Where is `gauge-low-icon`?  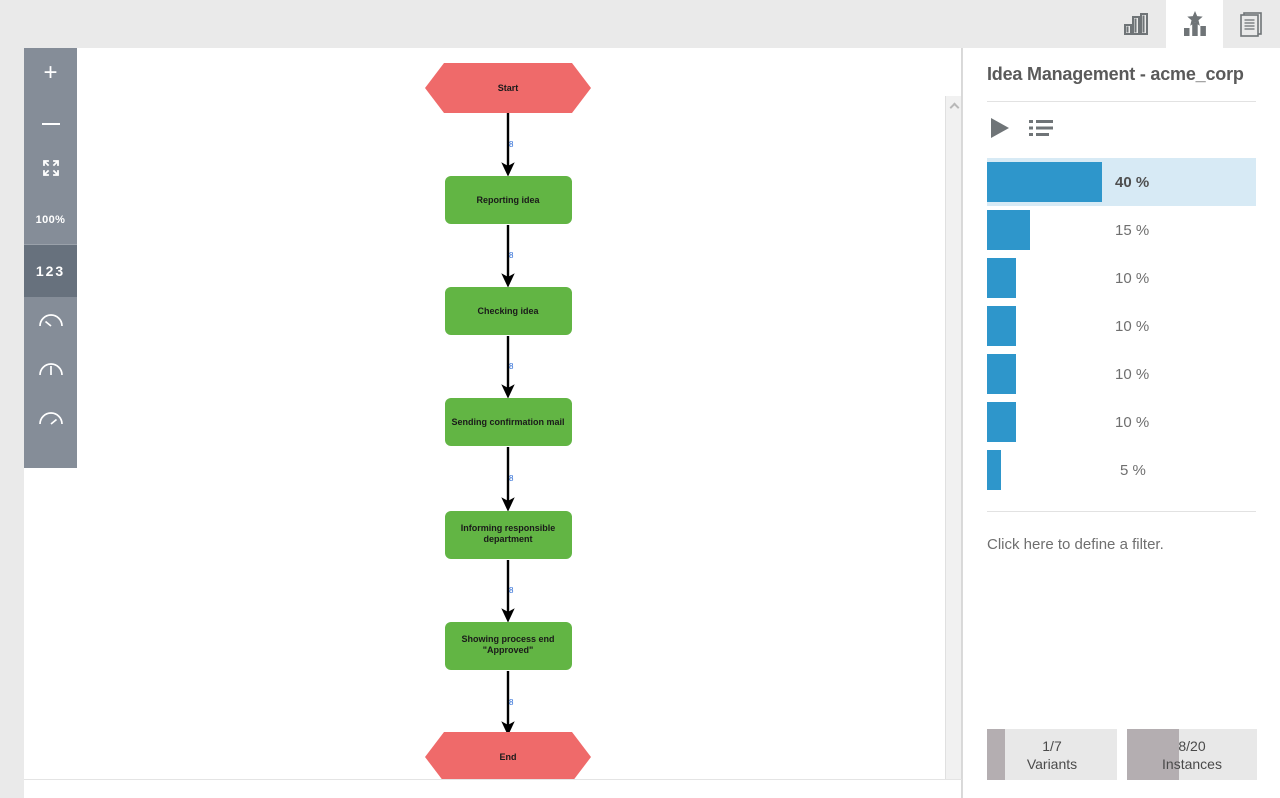 gauge-low-icon is located at coordinates (51, 321).